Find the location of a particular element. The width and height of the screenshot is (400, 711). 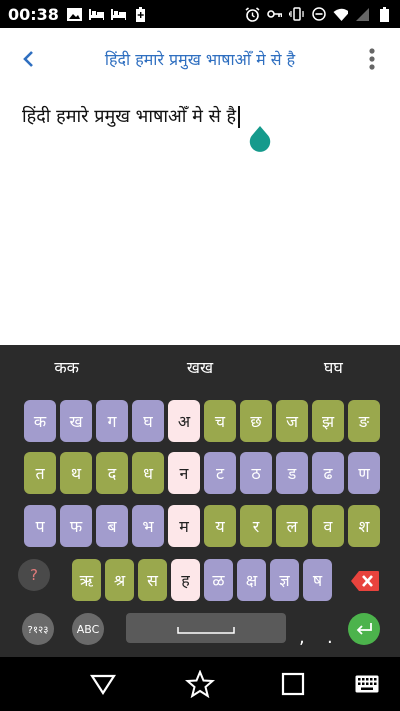

key-row2-1: थ is located at coordinates (76, 473).